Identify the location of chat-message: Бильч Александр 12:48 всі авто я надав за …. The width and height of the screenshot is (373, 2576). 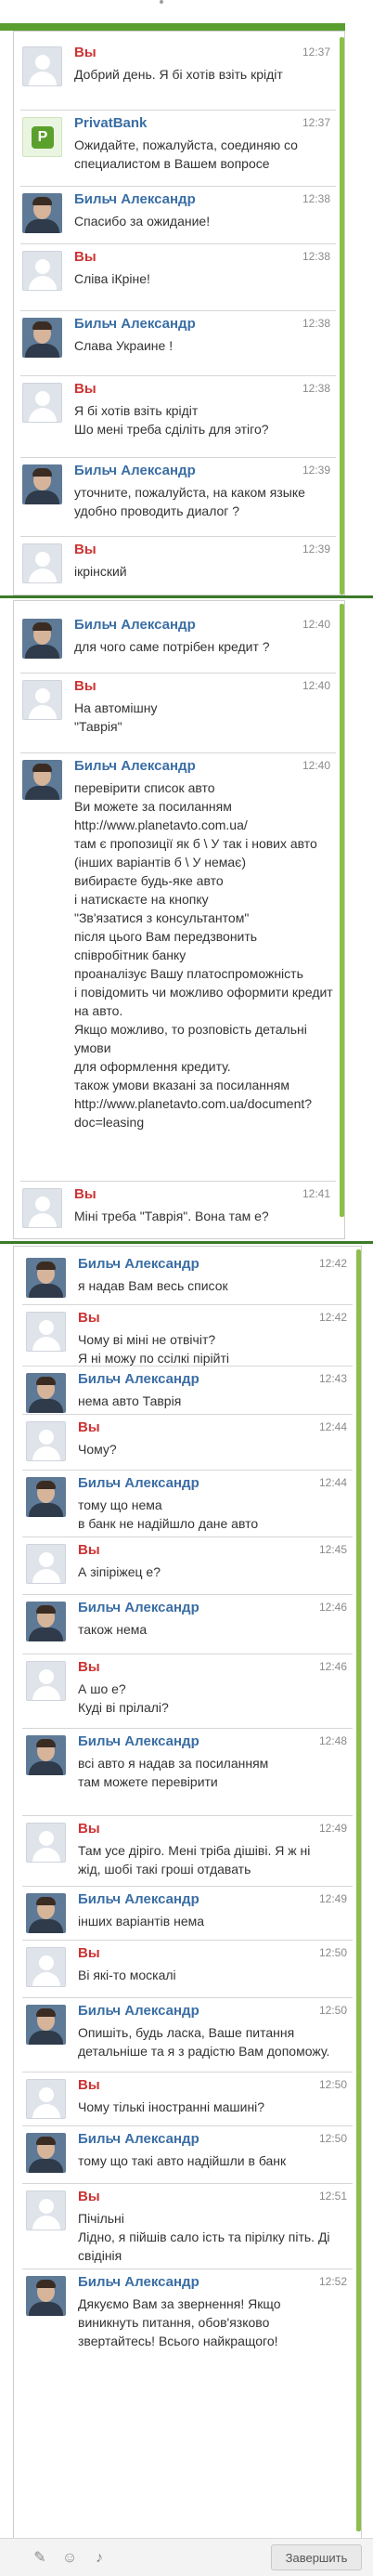
(189, 1761).